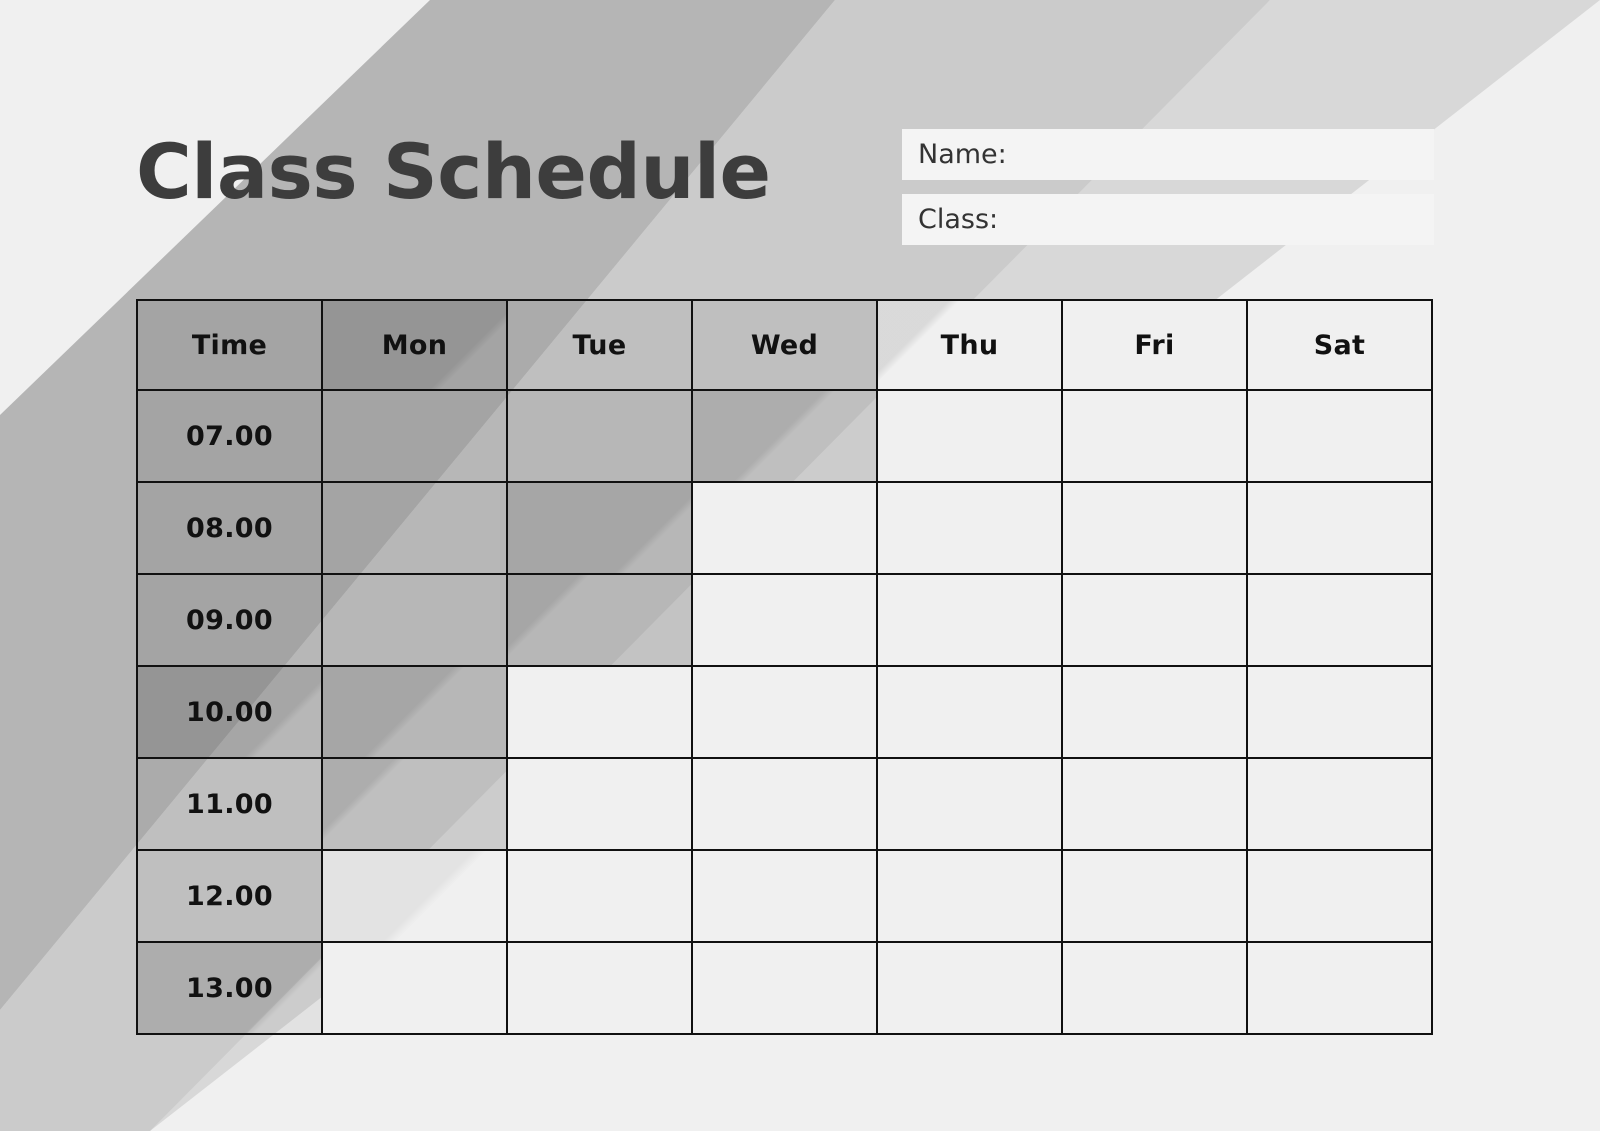 Image resolution: width=1600 pixels, height=1131 pixels. What do you see at coordinates (229, 528) in the screenshot?
I see `time-label-0800: 08.00` at bounding box center [229, 528].